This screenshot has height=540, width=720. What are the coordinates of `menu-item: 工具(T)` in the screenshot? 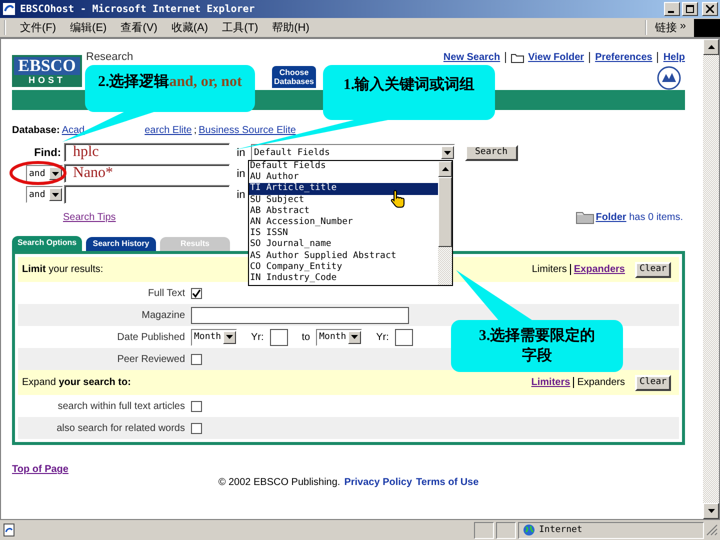 It's located at (240, 27).